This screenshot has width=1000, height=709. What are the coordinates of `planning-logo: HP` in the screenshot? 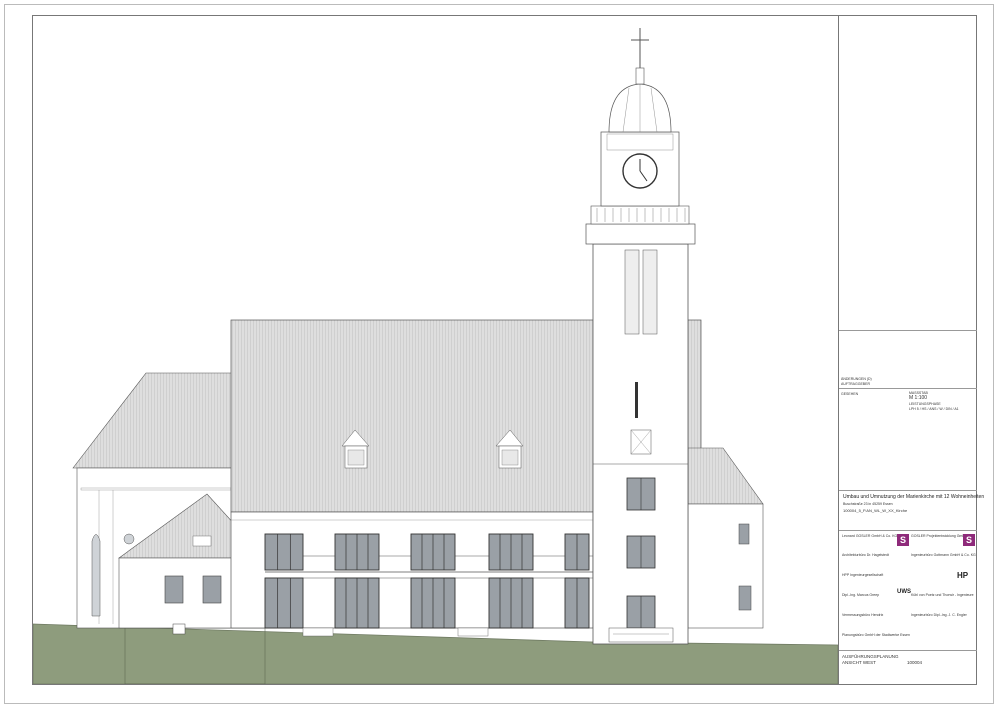 It's located at (963, 575).